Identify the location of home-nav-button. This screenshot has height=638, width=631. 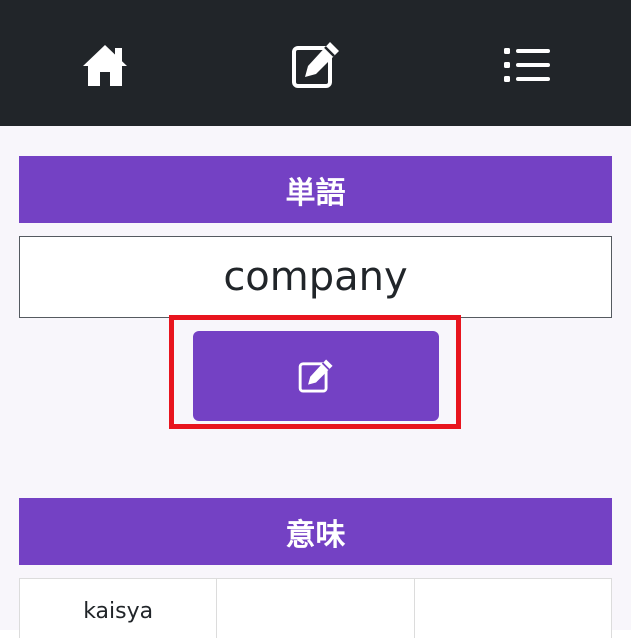
(105, 65).